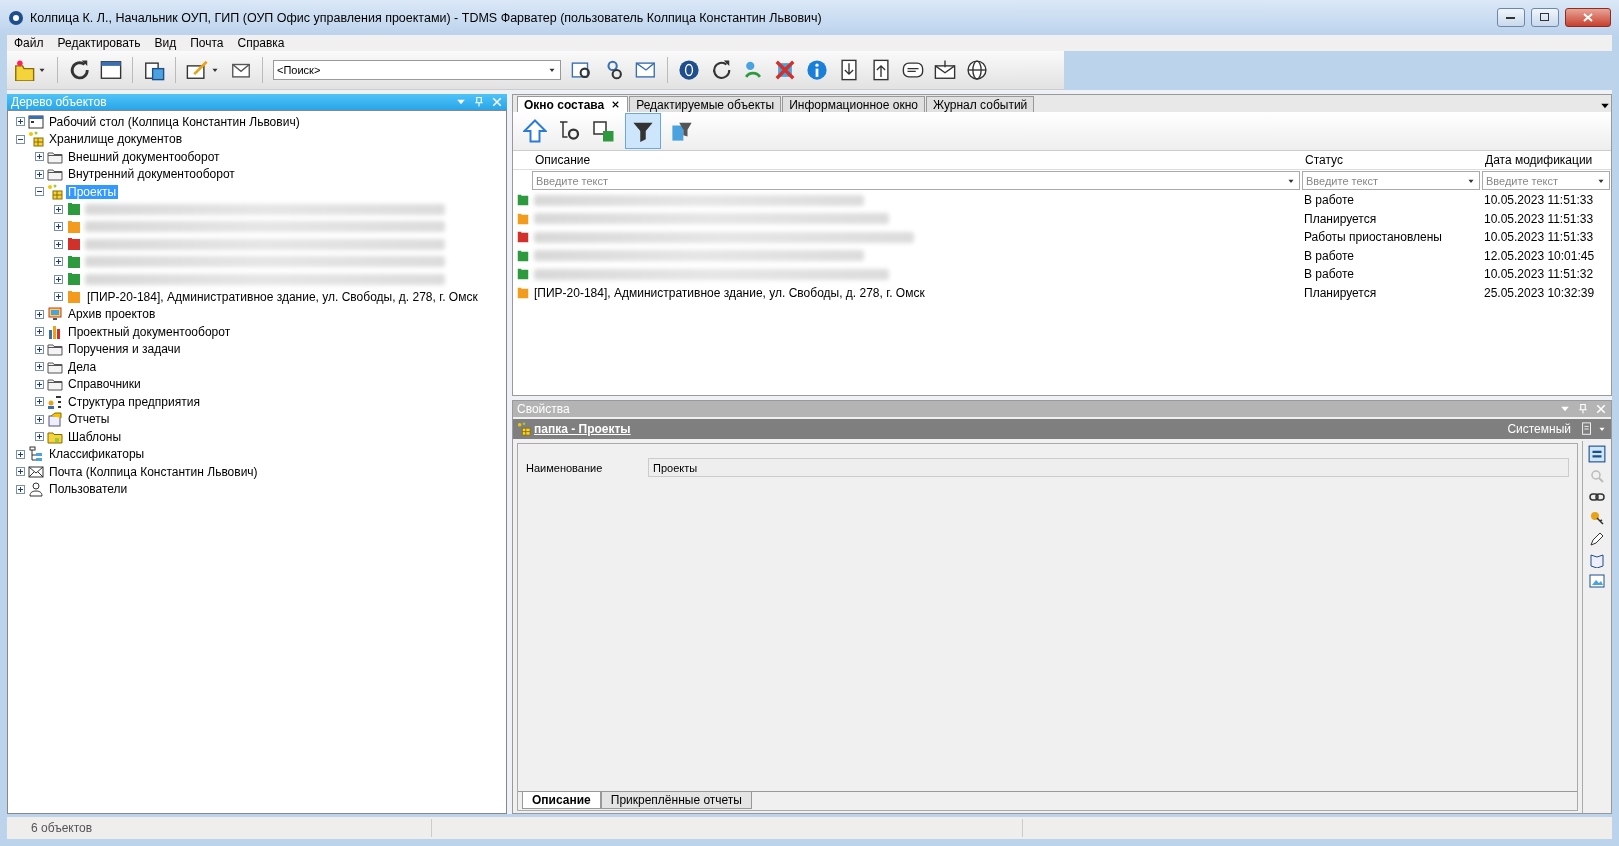 The height and width of the screenshot is (846, 1619). What do you see at coordinates (853, 104) in the screenshot?
I see `tab: Информационное окно` at bounding box center [853, 104].